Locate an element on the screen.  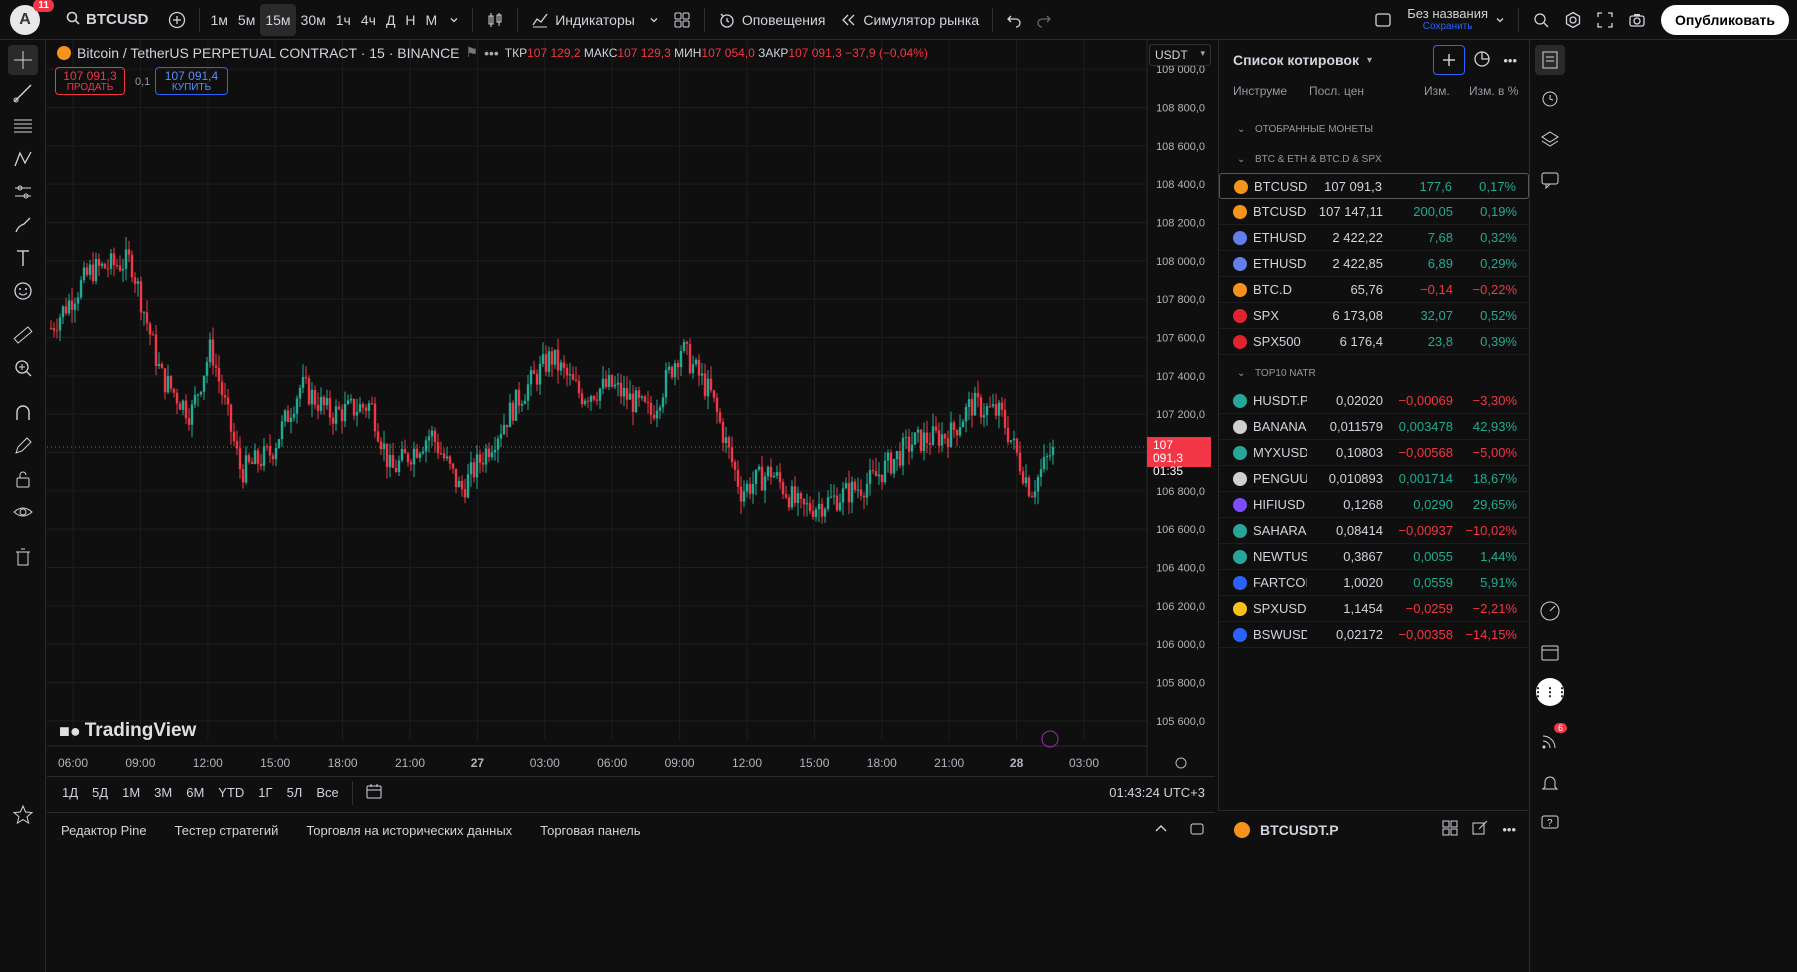
range-button: 1Д is located at coordinates (70, 792).